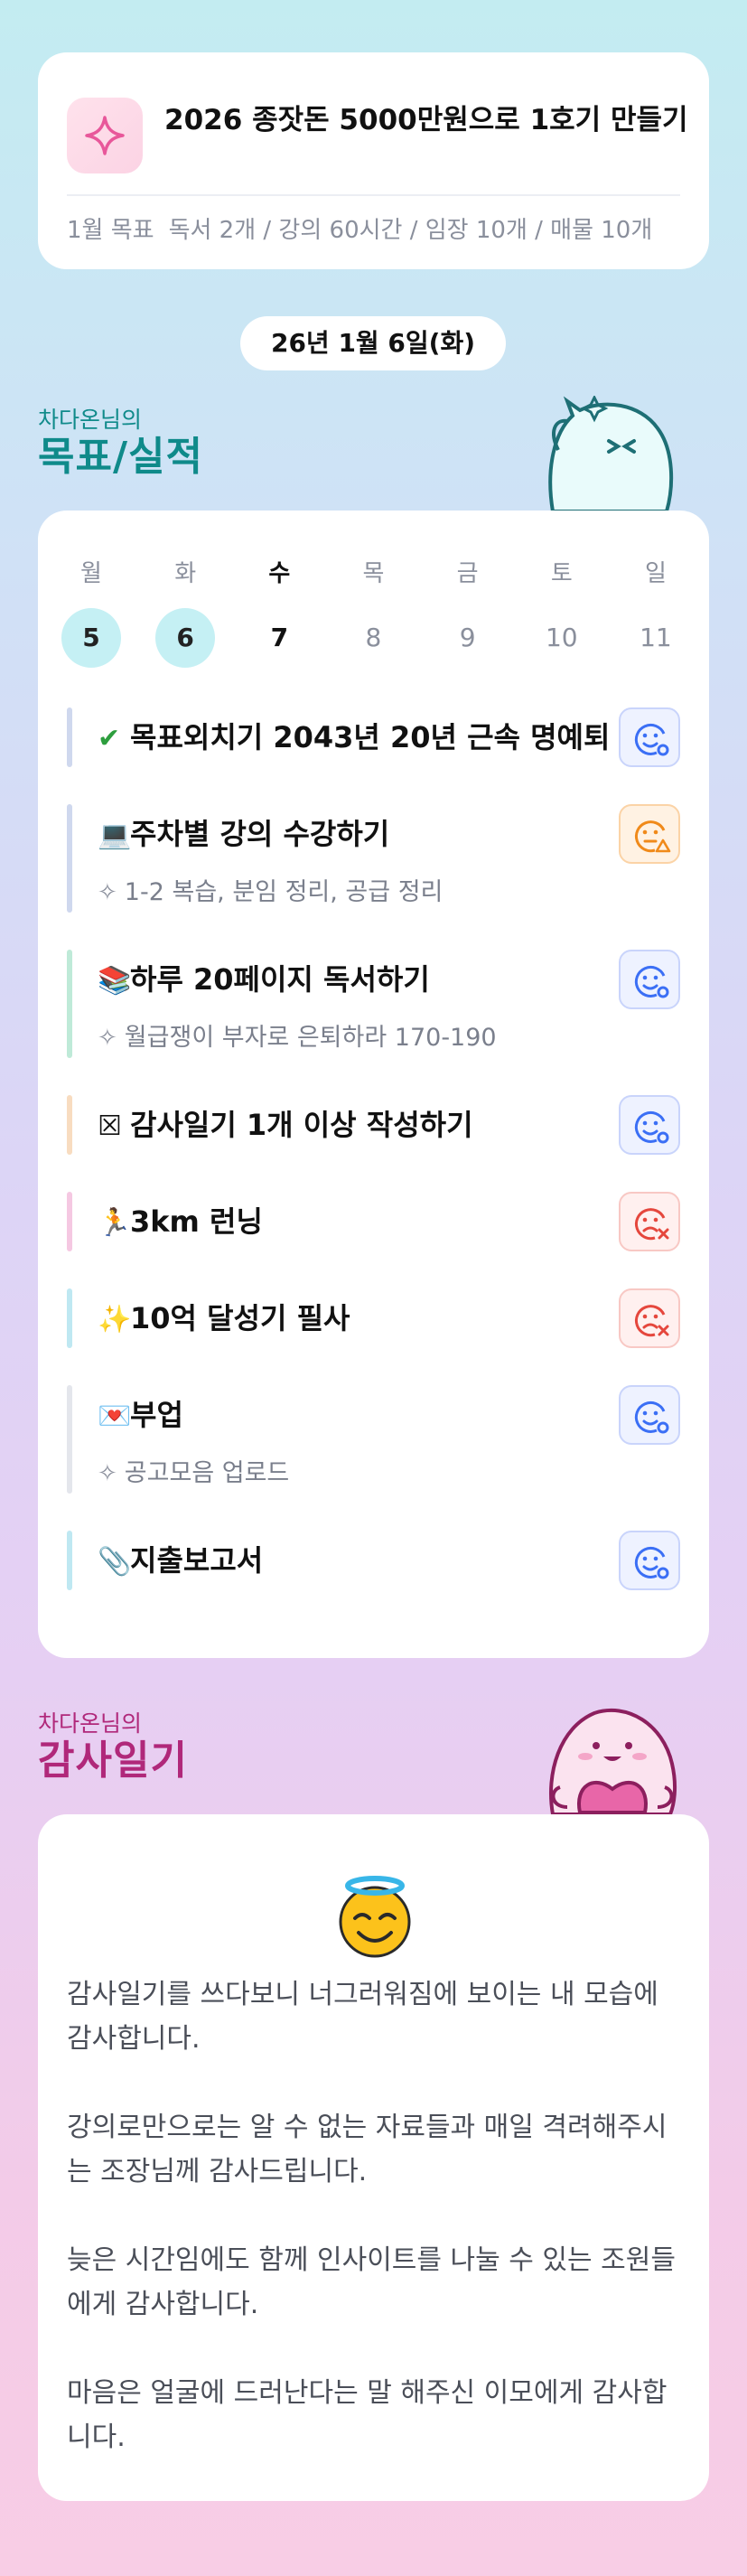 This screenshot has height=2576, width=747. I want to click on task-item: ✨10억 달성기 필사, so click(373, 1318).